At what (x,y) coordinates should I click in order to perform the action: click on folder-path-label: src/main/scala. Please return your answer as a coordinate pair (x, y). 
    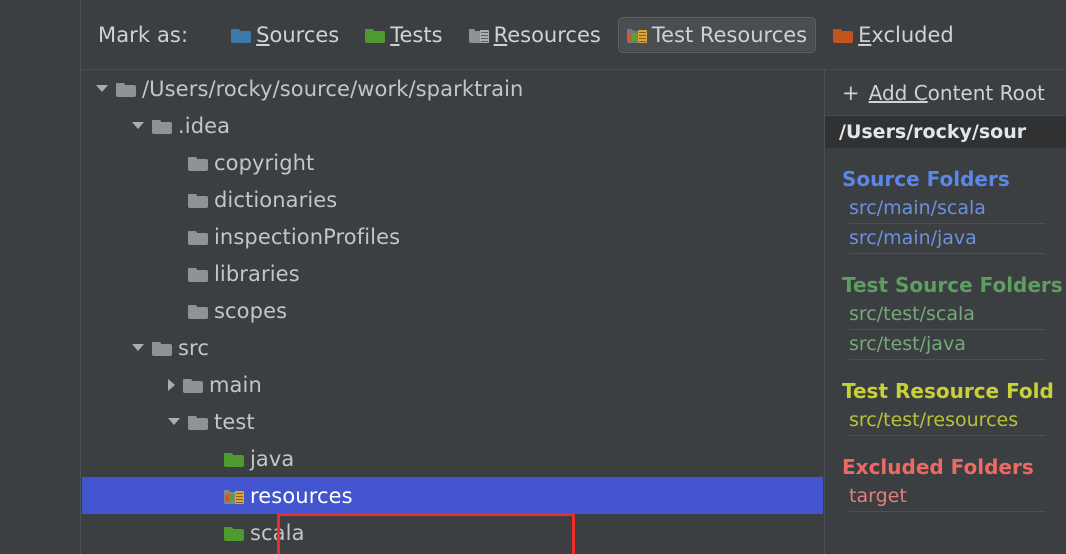
    Looking at the image, I should click on (947, 209).